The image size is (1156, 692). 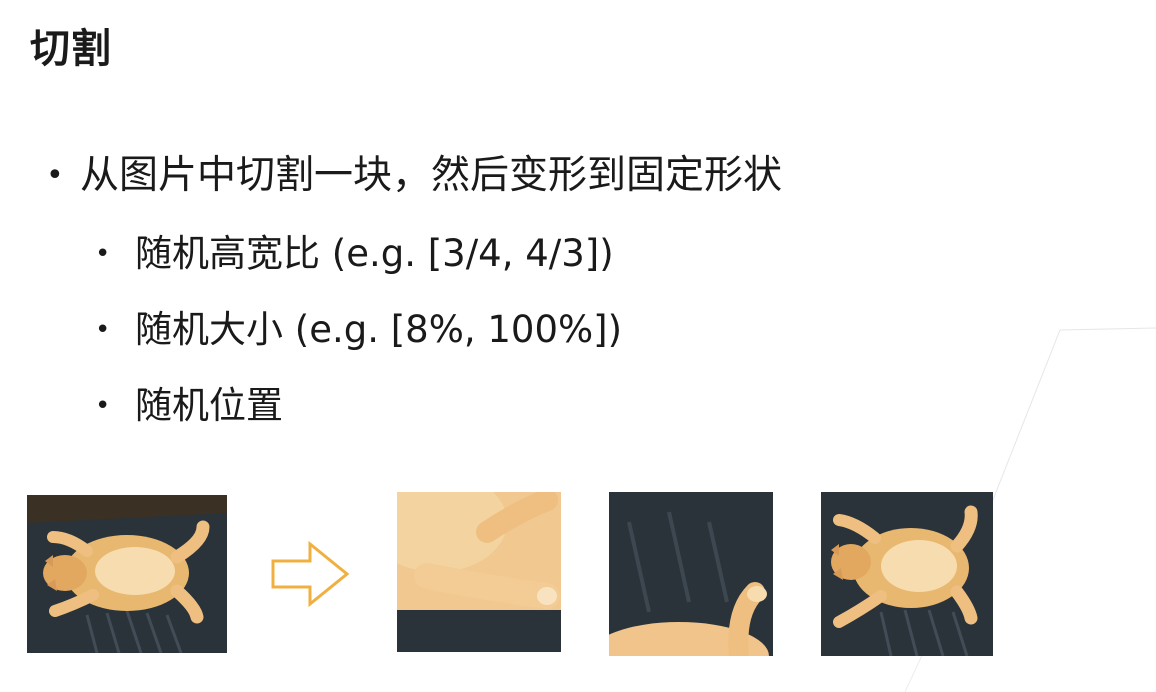 I want to click on sub-bullet-position: • 随机位置, so click(x=189, y=406).